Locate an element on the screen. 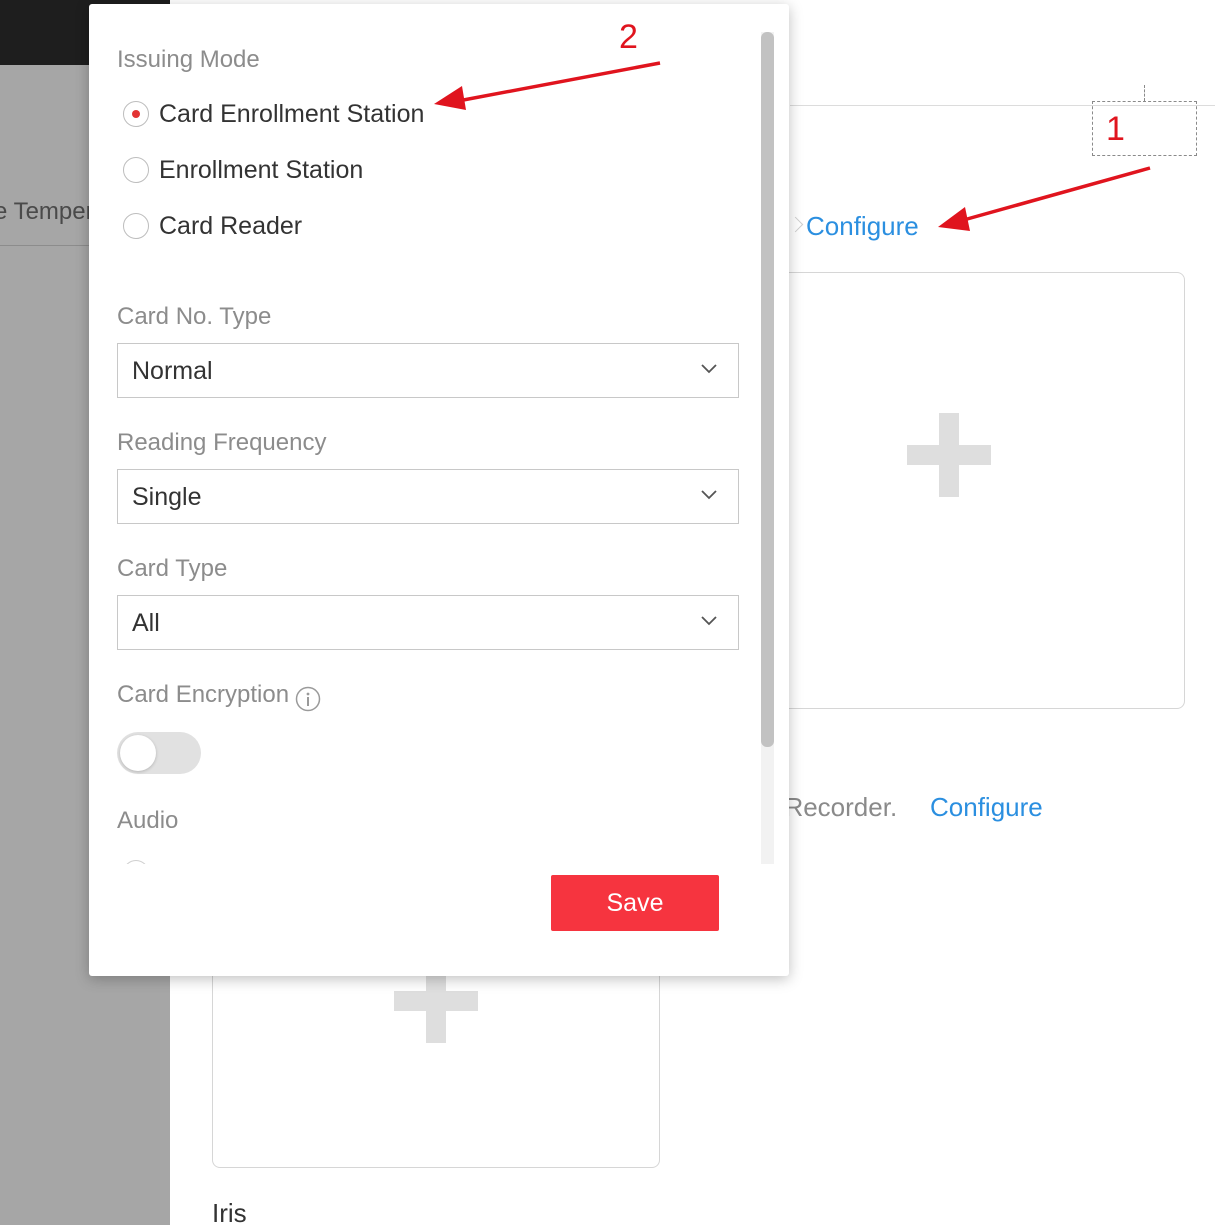 The height and width of the screenshot is (1229, 1215). radio-enrollment-station: Enrollment Station is located at coordinates (243, 170).